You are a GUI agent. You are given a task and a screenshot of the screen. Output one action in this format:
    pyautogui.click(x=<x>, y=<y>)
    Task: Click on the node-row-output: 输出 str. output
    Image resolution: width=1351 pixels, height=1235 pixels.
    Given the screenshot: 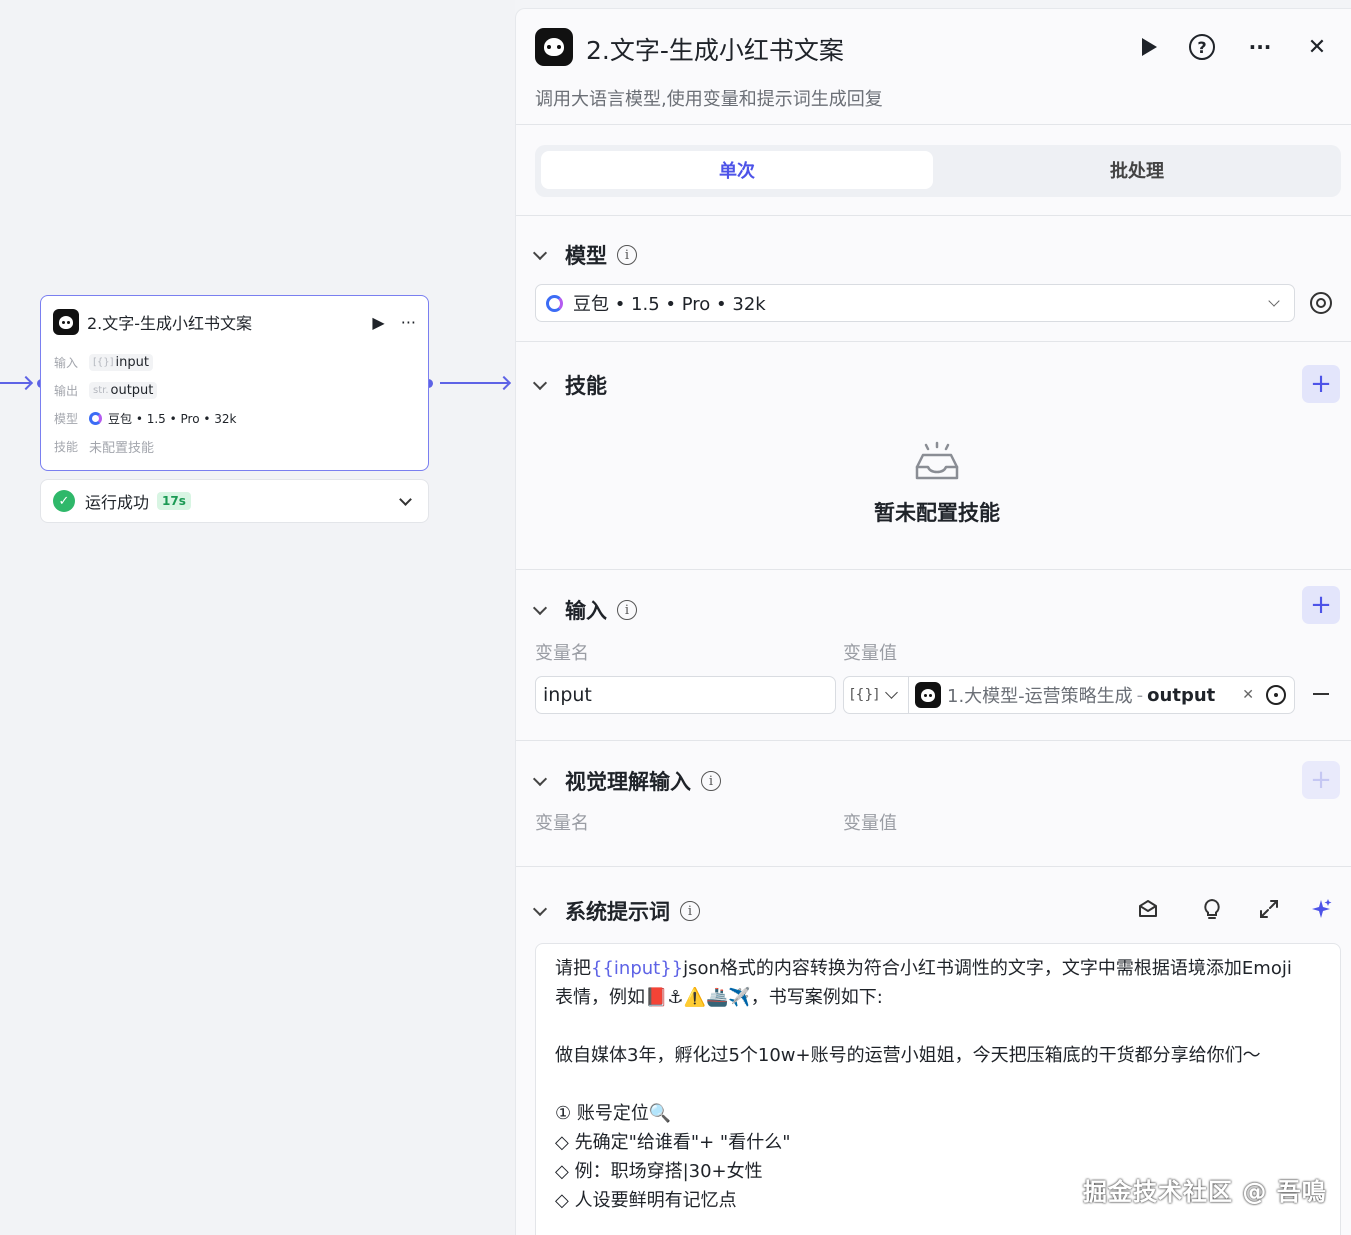 What is the action you would take?
    pyautogui.click(x=234, y=390)
    